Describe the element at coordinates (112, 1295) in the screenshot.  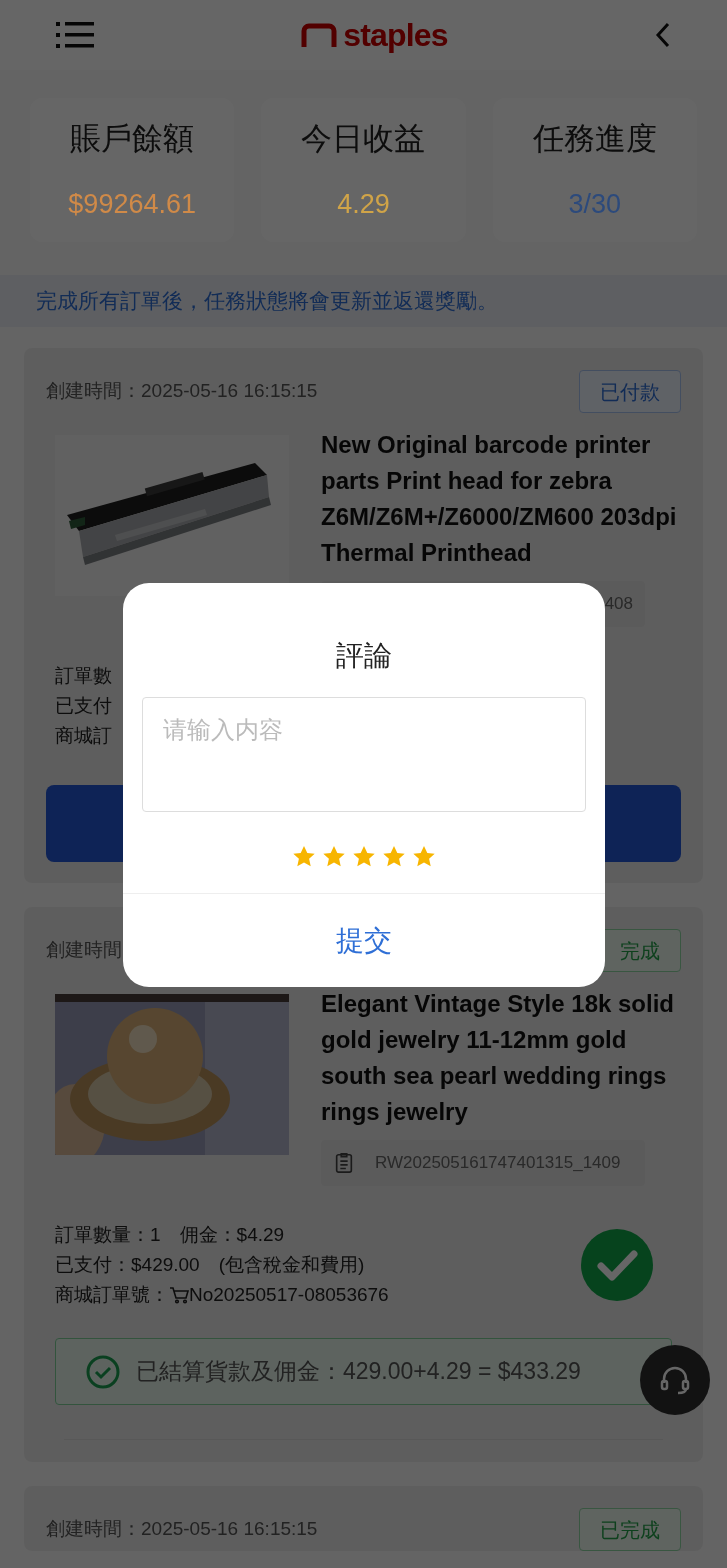
I see `detail-label: 商城訂單號：` at that location.